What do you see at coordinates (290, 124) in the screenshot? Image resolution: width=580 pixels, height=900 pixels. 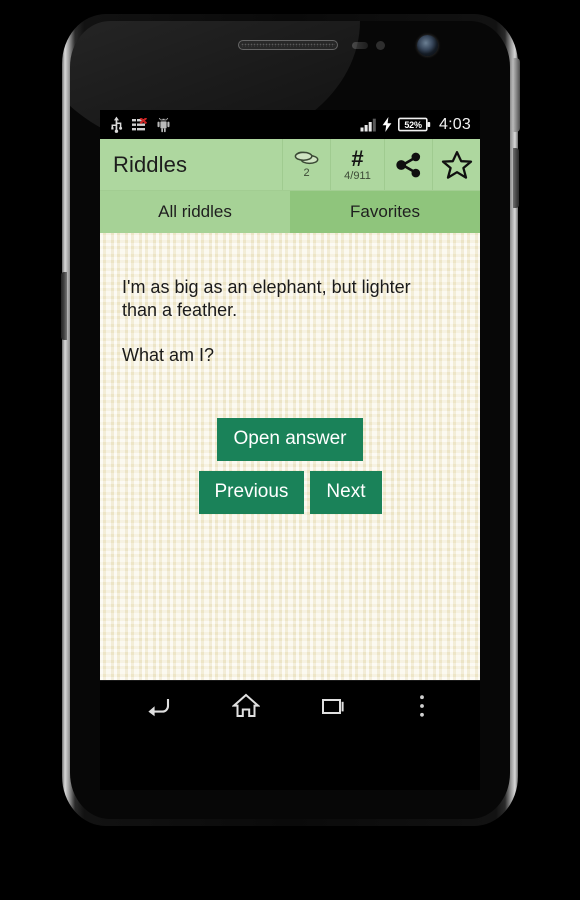 I see `status-bar: 52% 4:03` at bounding box center [290, 124].